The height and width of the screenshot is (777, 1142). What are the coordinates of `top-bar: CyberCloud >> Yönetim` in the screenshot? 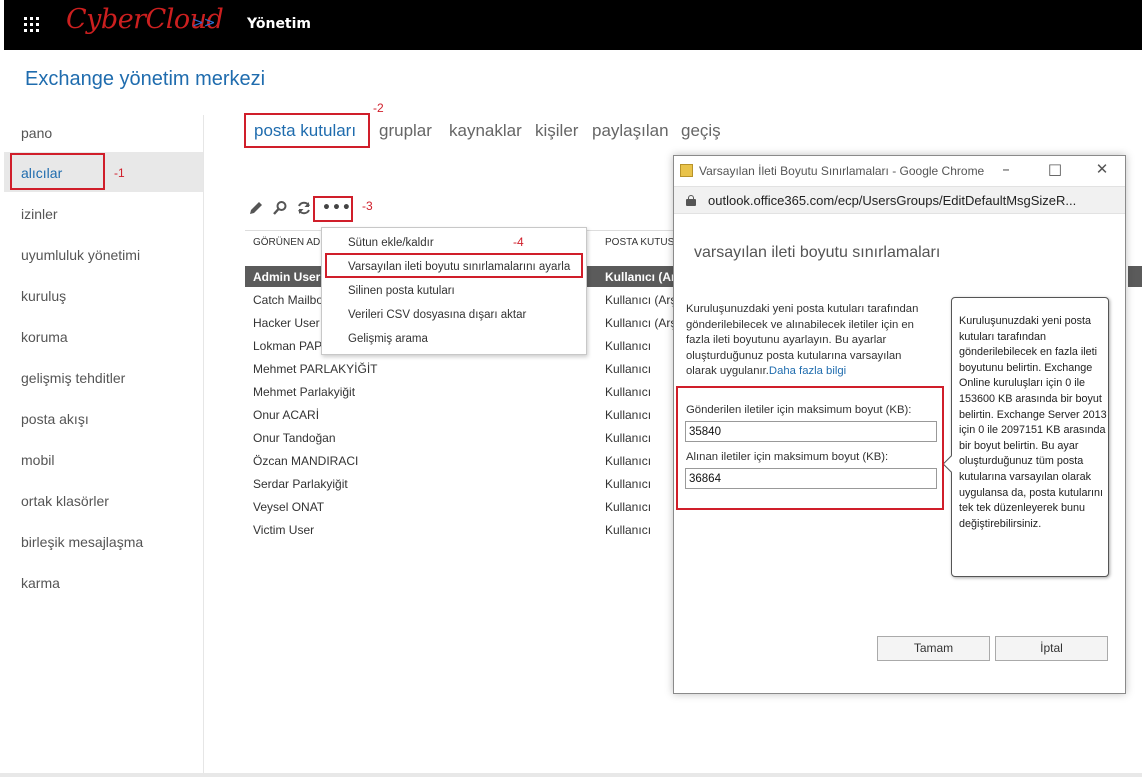 It's located at (573, 25).